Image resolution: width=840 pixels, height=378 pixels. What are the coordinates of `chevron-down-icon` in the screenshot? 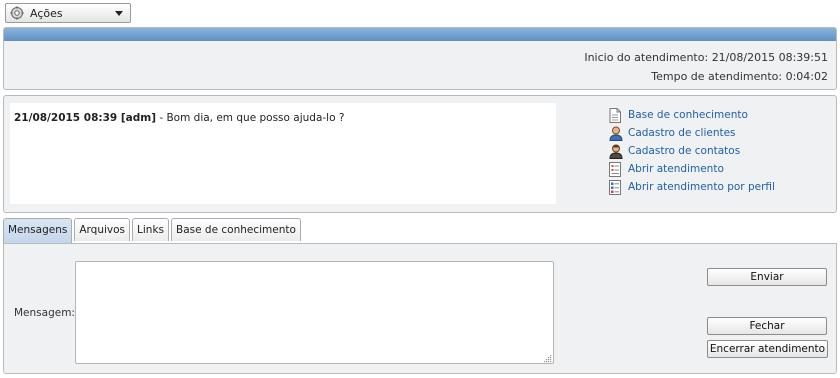 It's located at (119, 13).